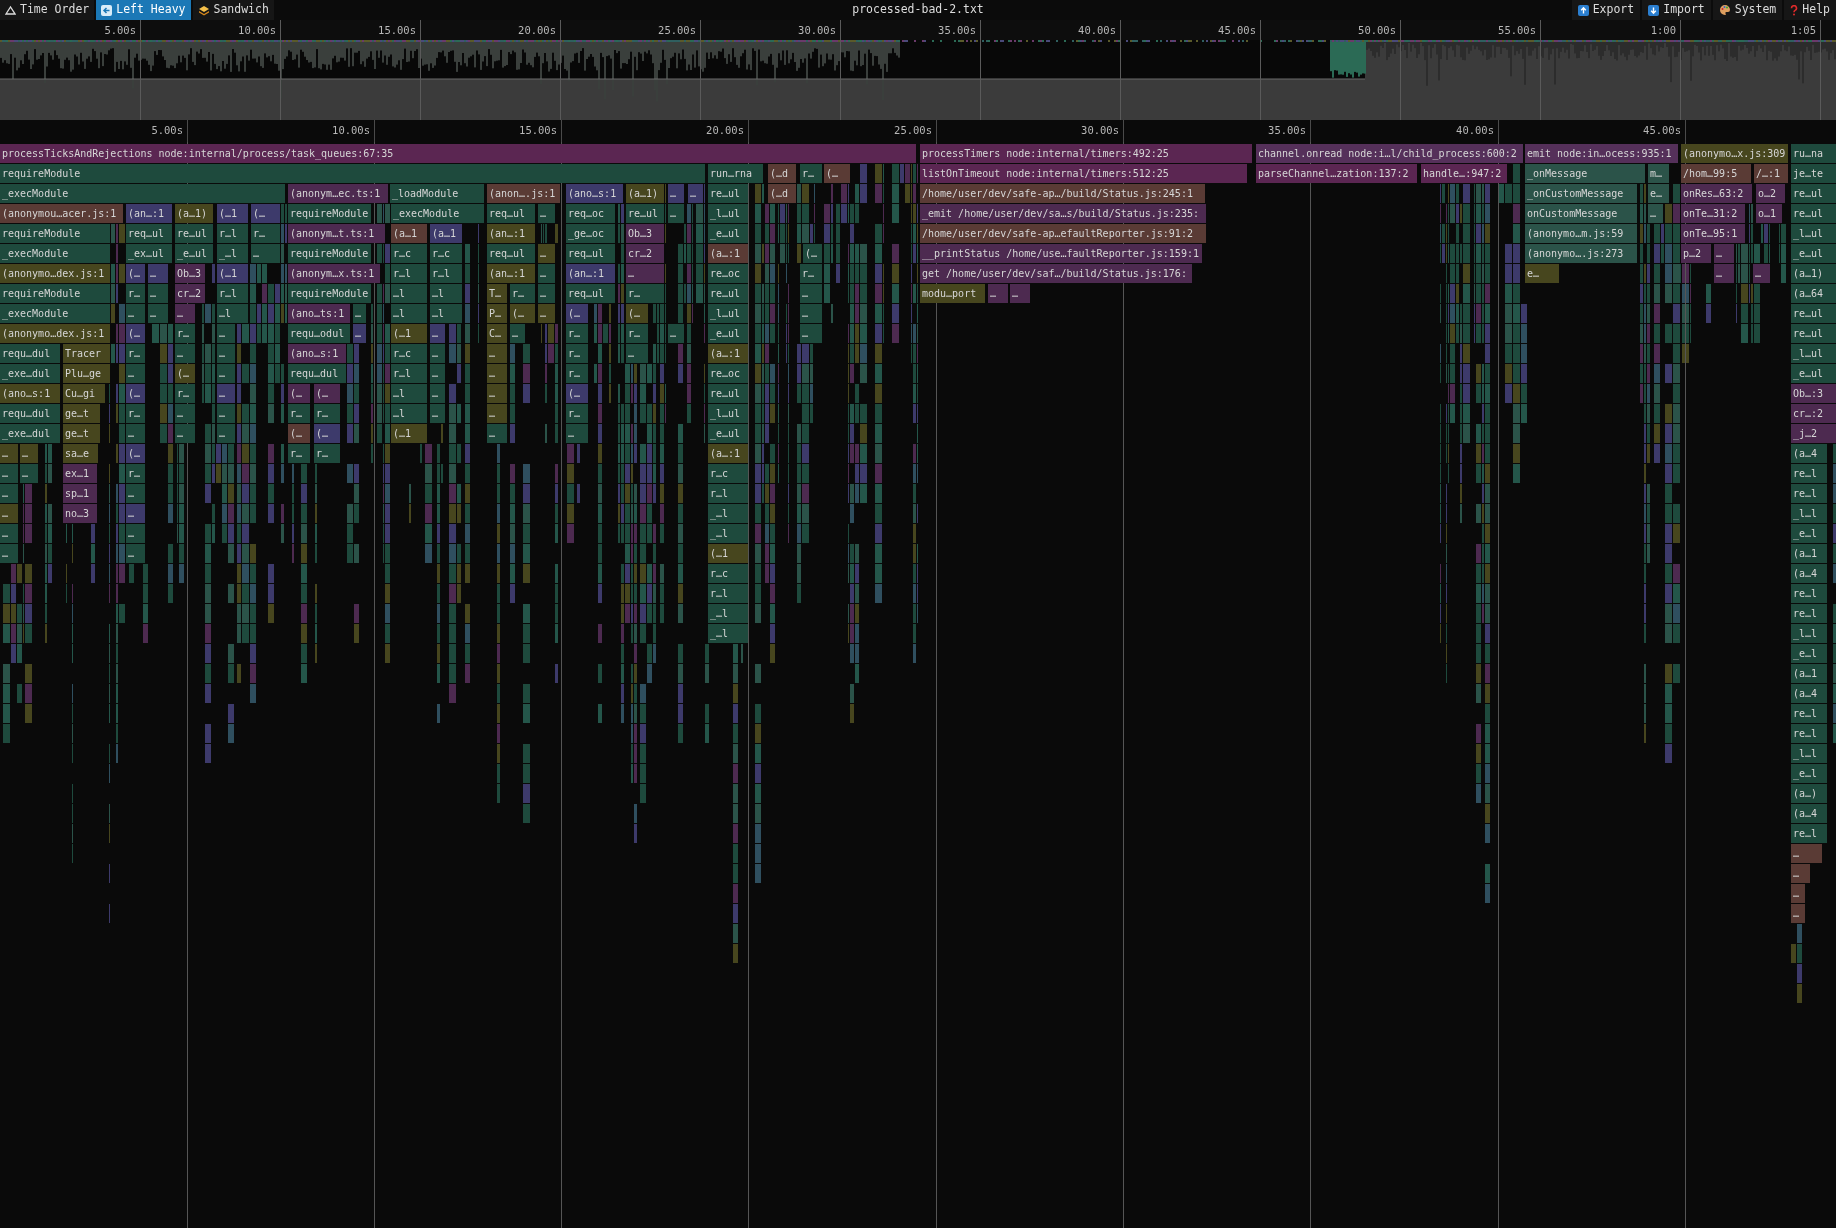  I want to click on flame-frame: (anonym…ec.ts:1, so click(338, 193).